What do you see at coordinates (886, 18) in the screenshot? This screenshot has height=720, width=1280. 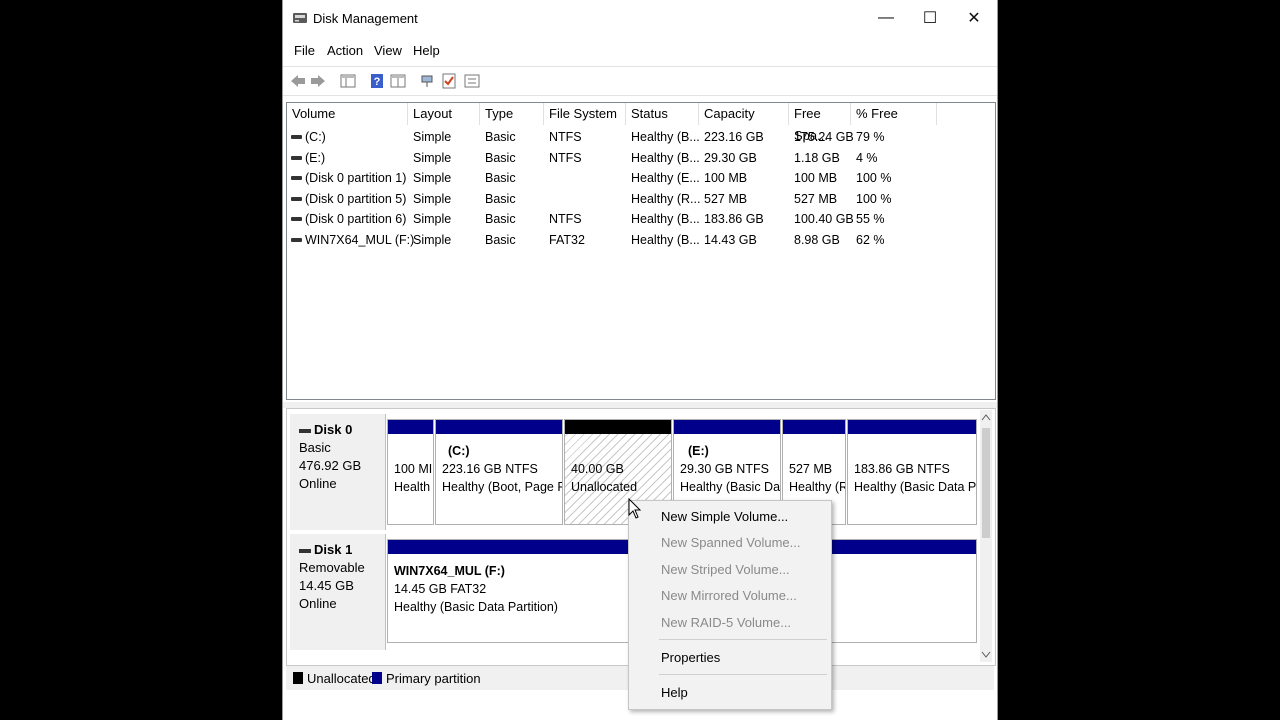 I see `minimize-button: —` at bounding box center [886, 18].